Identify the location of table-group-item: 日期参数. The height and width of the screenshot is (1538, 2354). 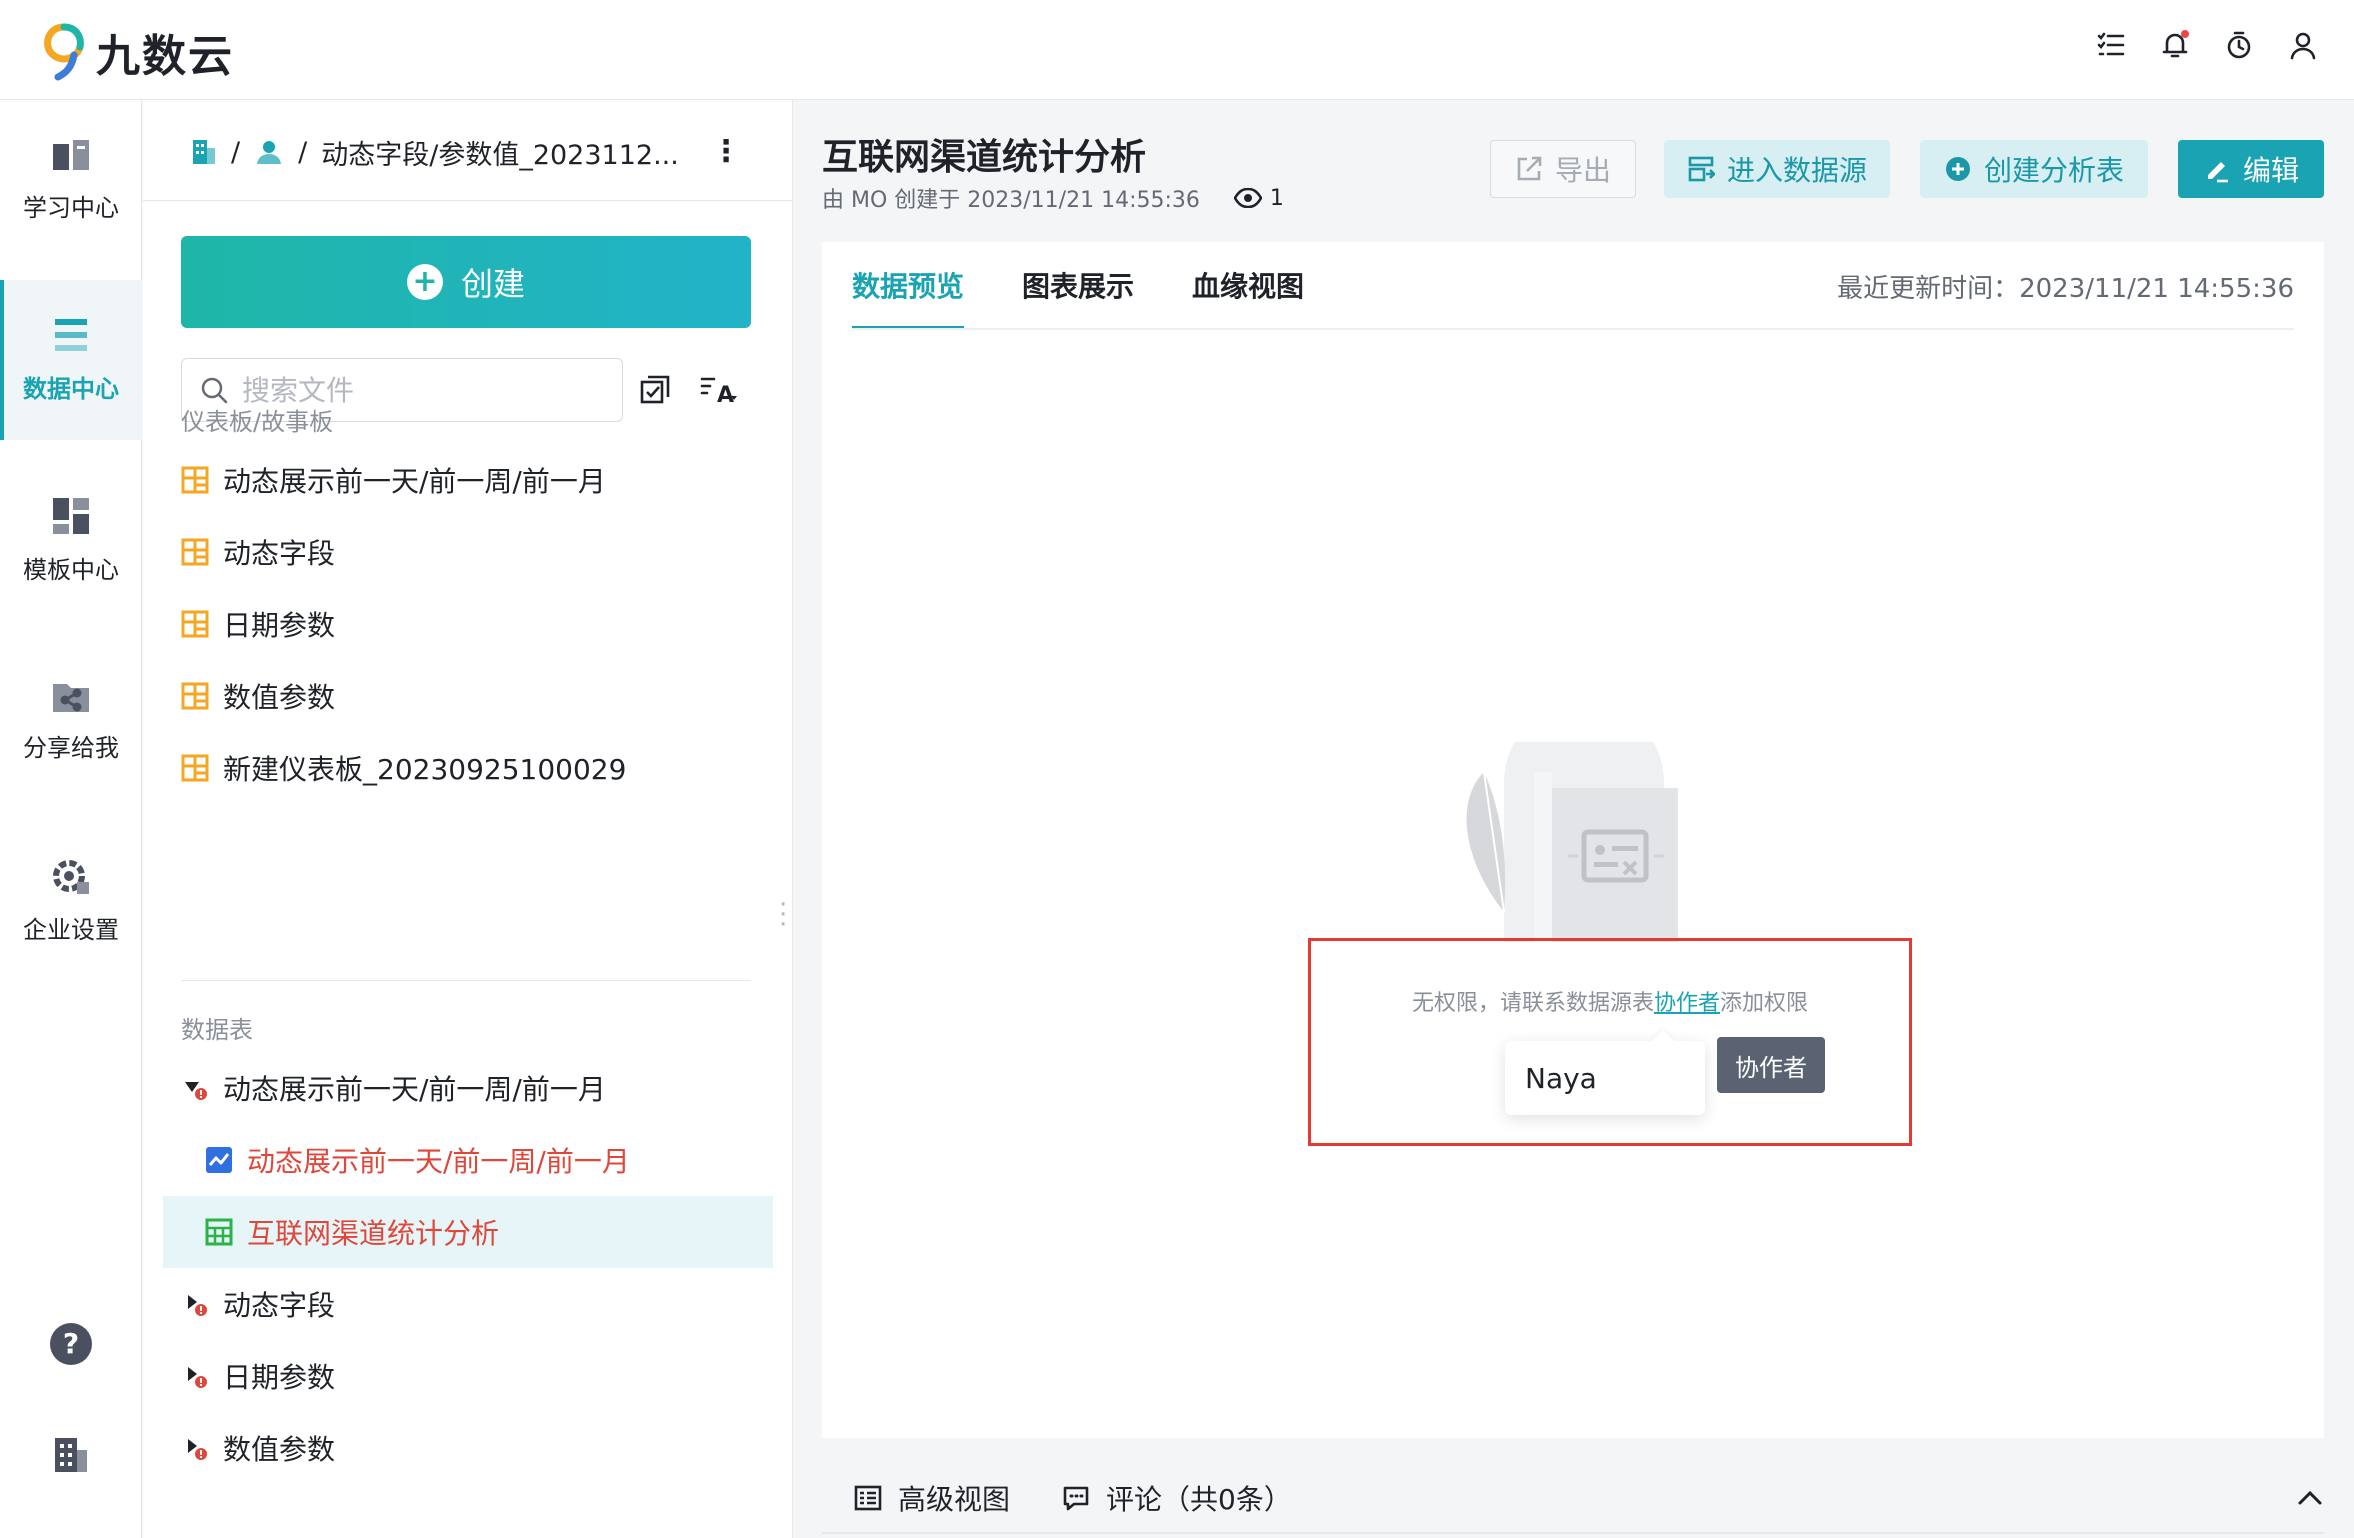
(258, 1376).